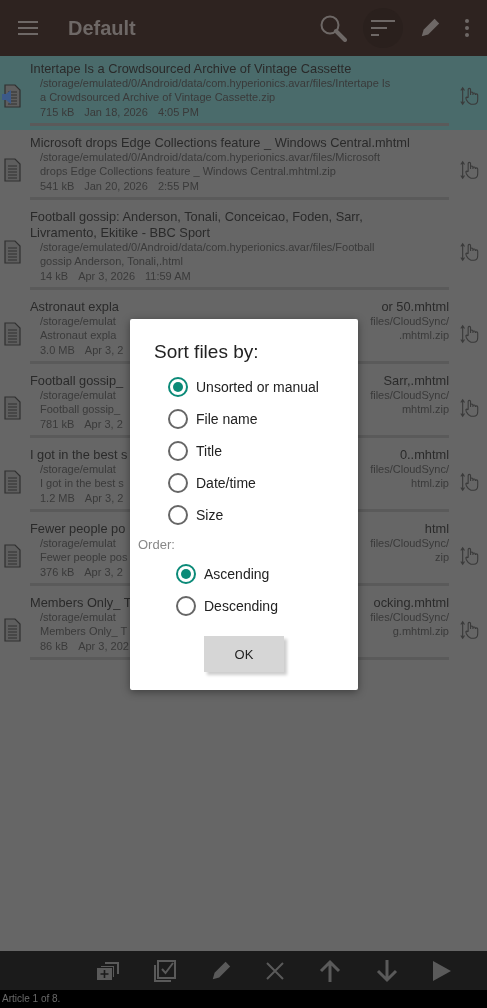  What do you see at coordinates (424, 455) in the screenshot?
I see `file-title: 0..mhtml` at bounding box center [424, 455].